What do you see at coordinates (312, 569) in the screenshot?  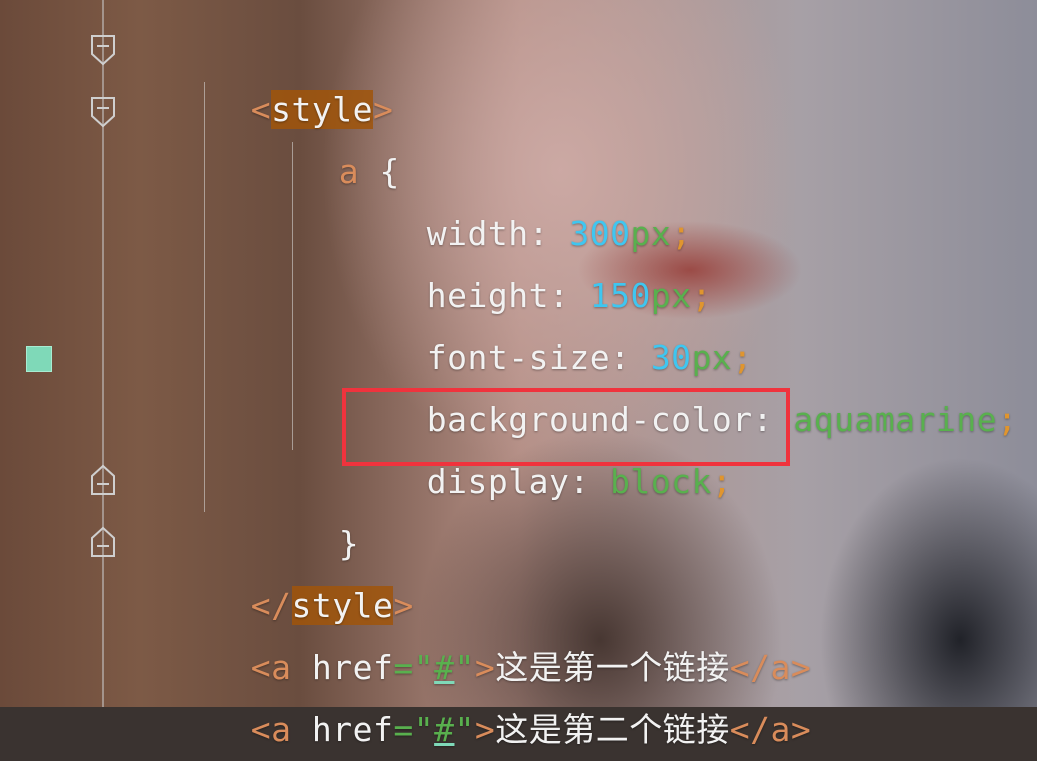 I see `code-line-style-close: </style>` at bounding box center [312, 569].